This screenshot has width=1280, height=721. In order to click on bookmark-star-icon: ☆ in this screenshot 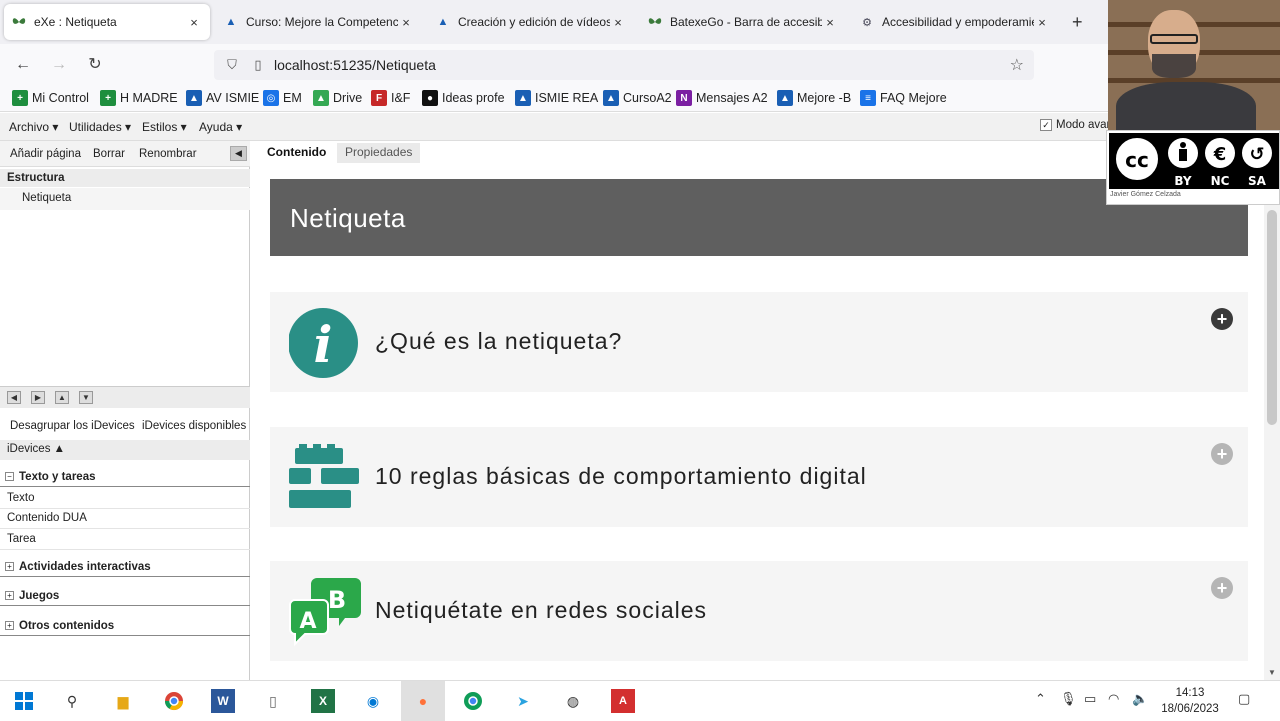, I will do `click(1017, 65)`.